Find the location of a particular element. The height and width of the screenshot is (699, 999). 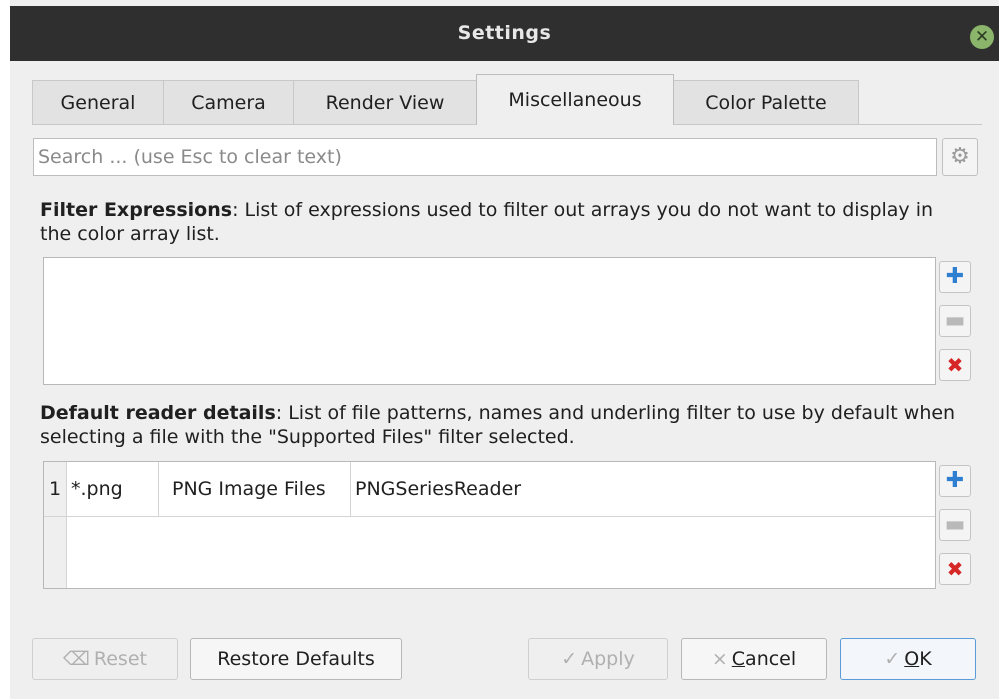

tab-miscellaneous: Miscellaneous is located at coordinates (575, 99).